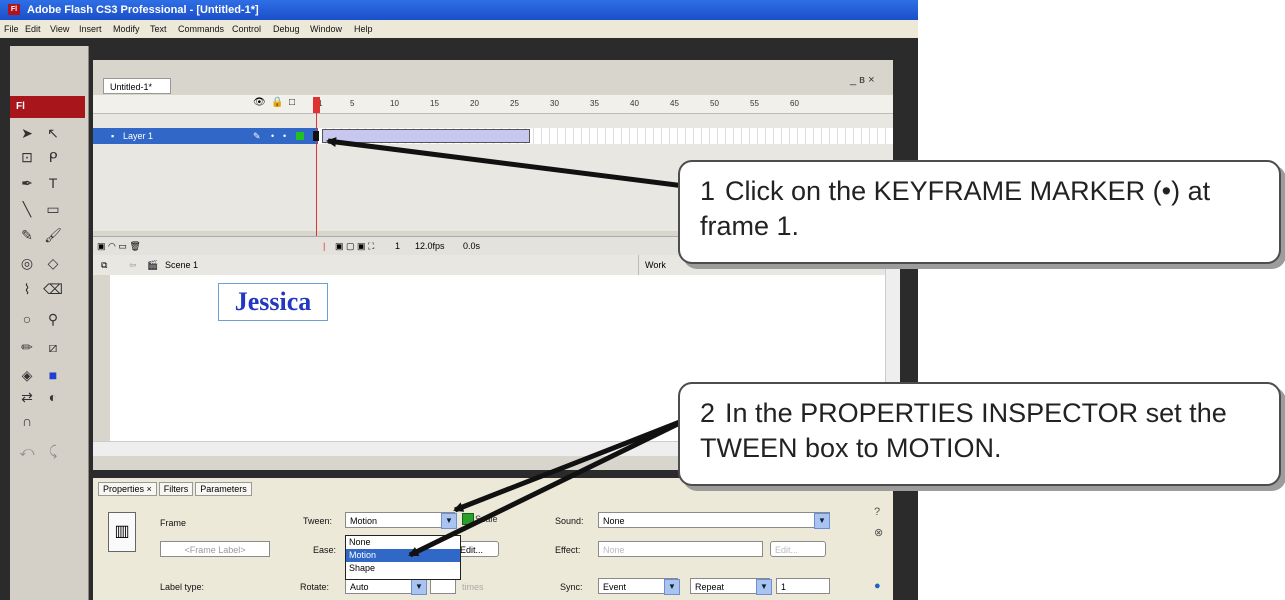 This screenshot has height=600, width=1285. Describe the element at coordinates (672, 587) in the screenshot. I see `sync-dropdown-arrow-icon: ▼` at that location.